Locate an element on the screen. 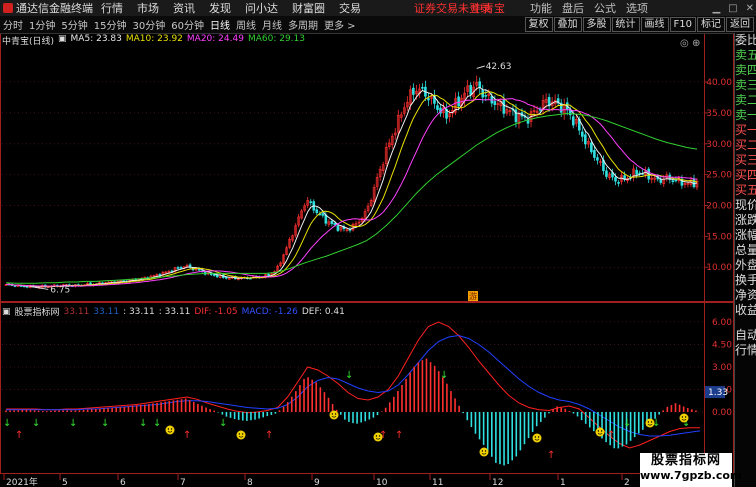  period-15min: 15分钟 is located at coordinates (110, 24).